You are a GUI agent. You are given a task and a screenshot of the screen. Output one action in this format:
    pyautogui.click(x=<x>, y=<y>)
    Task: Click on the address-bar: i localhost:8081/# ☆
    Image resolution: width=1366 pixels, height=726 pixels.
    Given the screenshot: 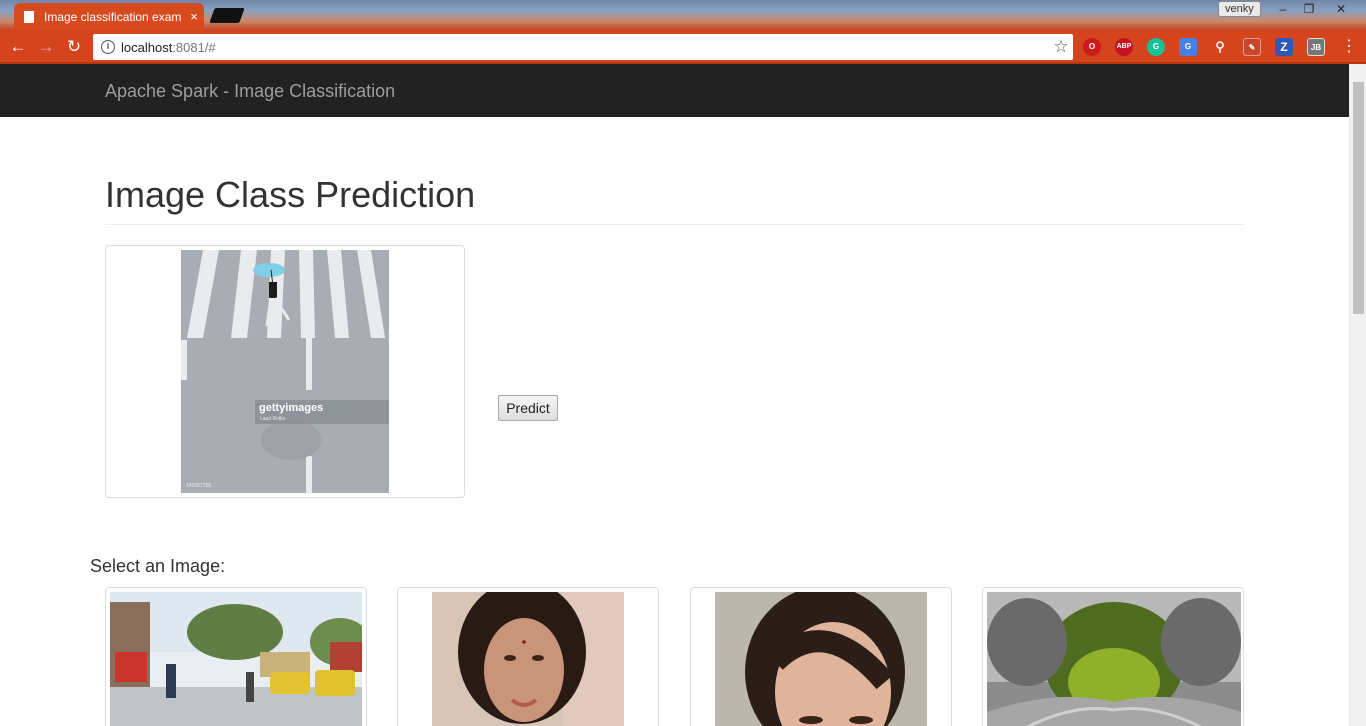 What is the action you would take?
    pyautogui.click(x=583, y=47)
    